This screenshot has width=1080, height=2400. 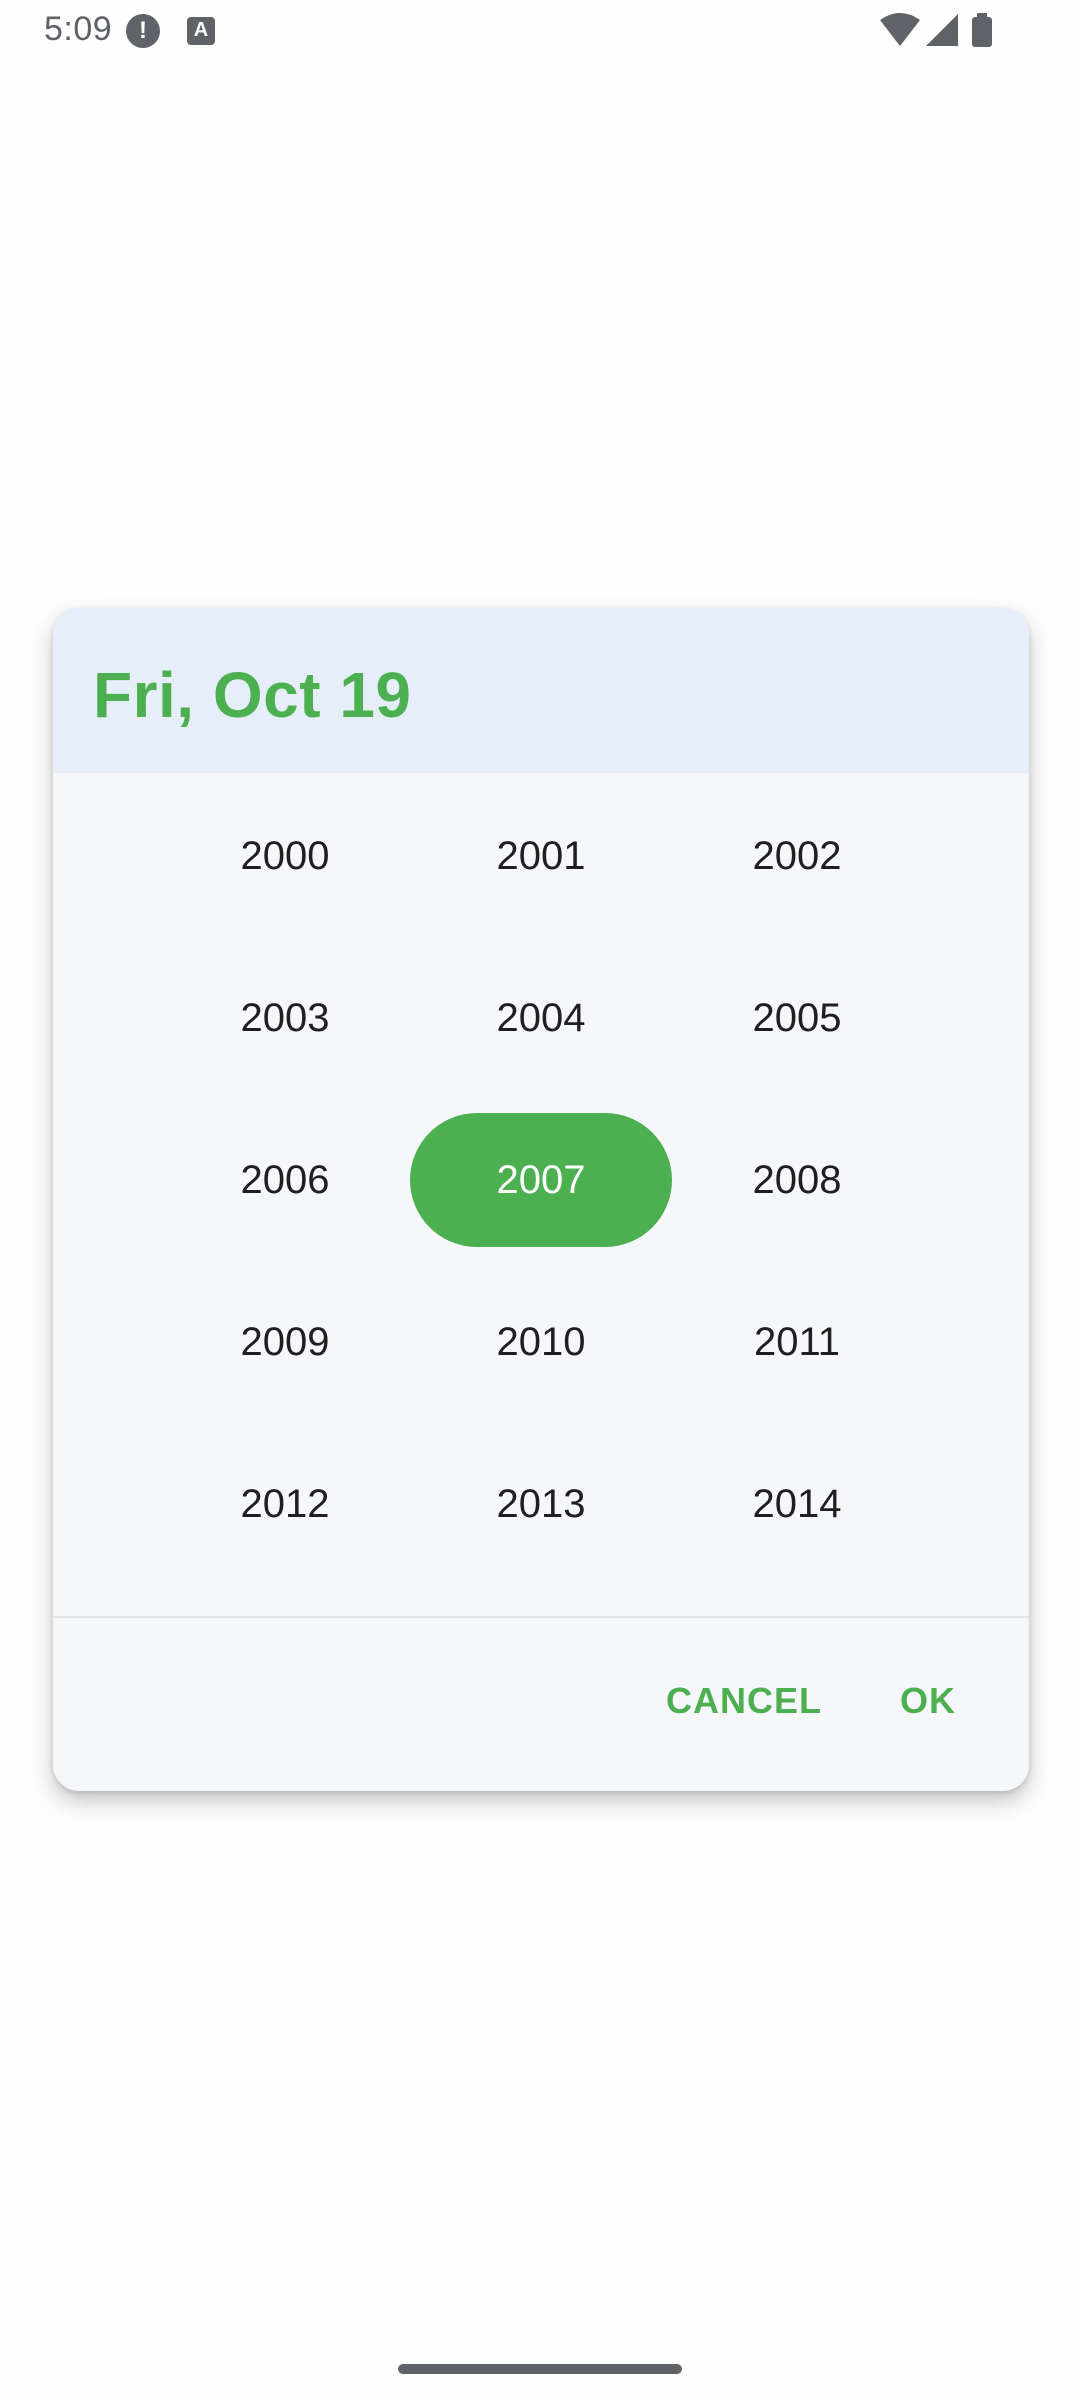 What do you see at coordinates (942, 30) in the screenshot?
I see `signal-icon` at bounding box center [942, 30].